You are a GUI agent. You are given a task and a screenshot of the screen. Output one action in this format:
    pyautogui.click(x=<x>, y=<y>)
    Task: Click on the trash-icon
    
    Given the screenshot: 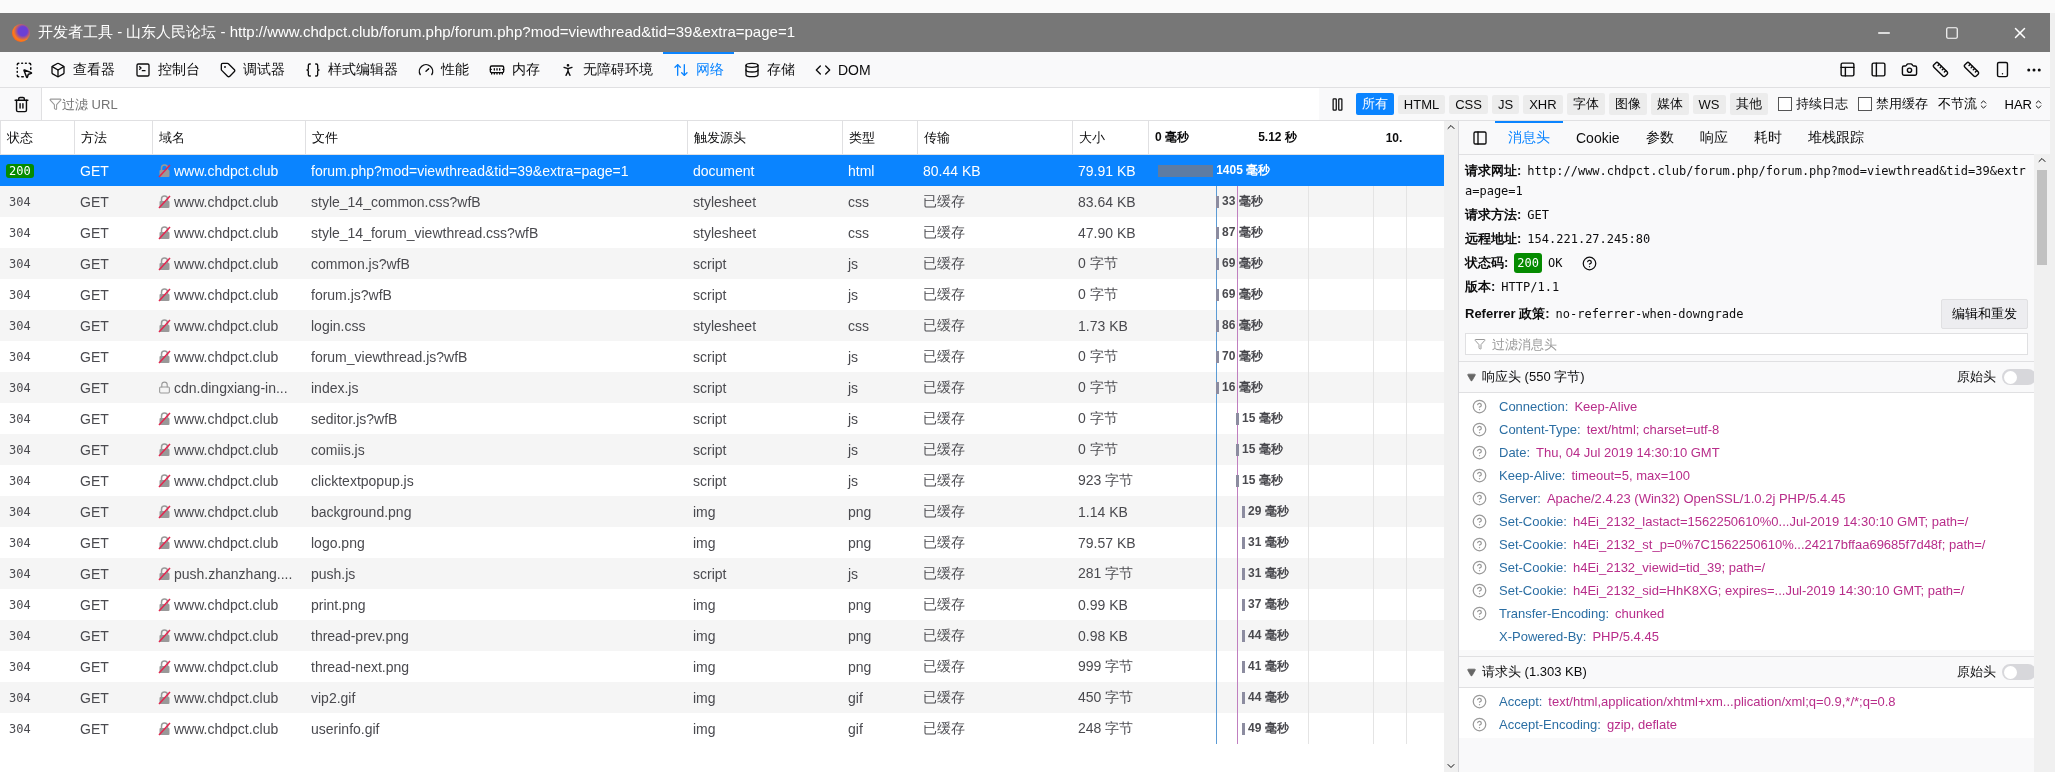 What is the action you would take?
    pyautogui.click(x=21, y=104)
    